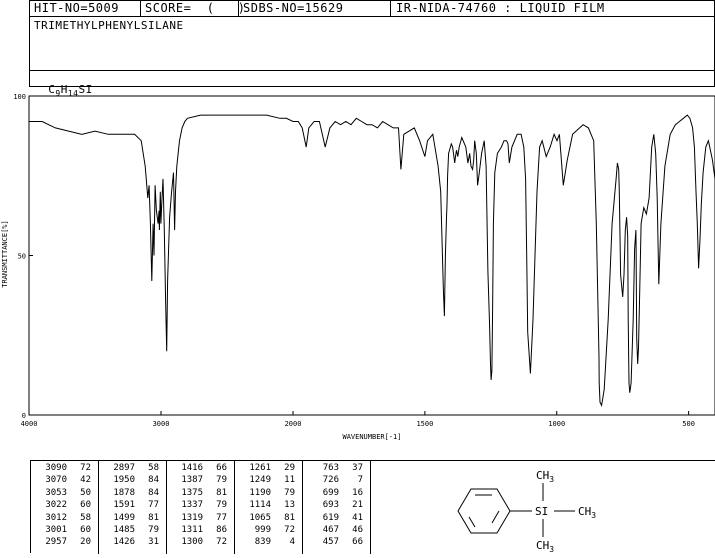 The width and height of the screenshot is (715, 558). What do you see at coordinates (56, 468) in the screenshot?
I see `peak-wavenumber: 3090` at bounding box center [56, 468].